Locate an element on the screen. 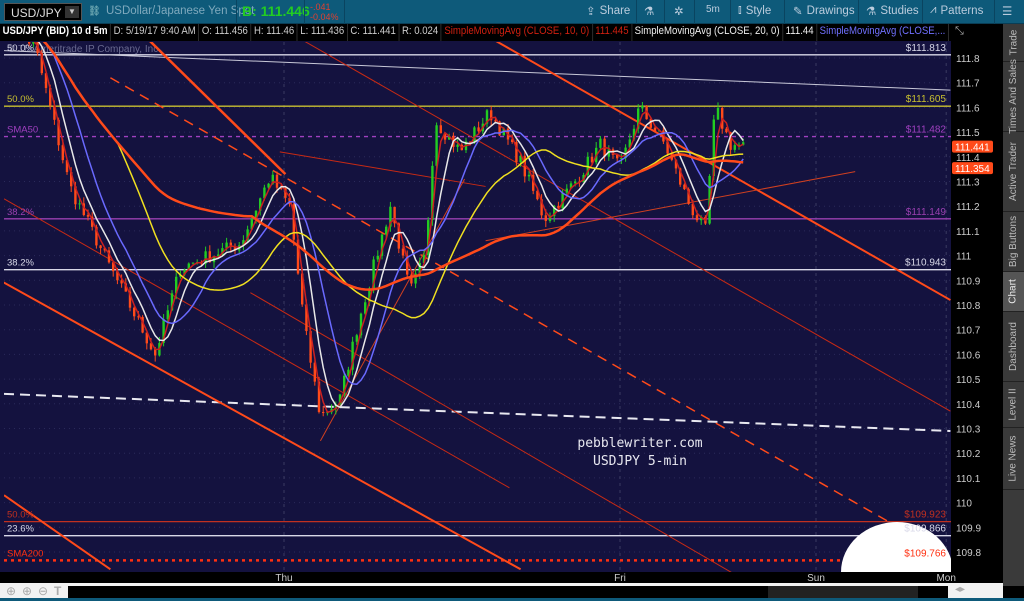 The width and height of the screenshot is (1024, 601). studies-button: ⚗ Studies is located at coordinates (892, 11).